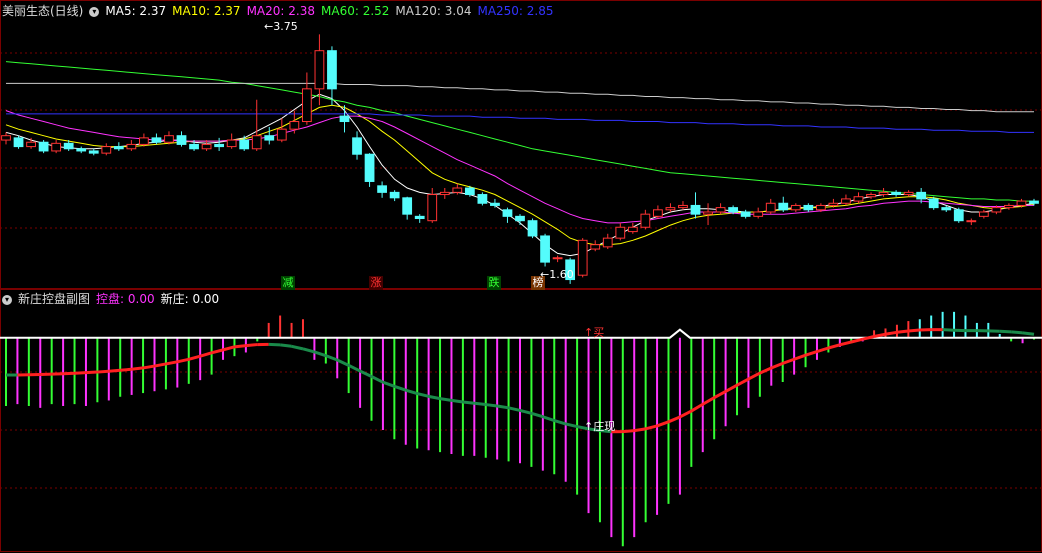  What do you see at coordinates (281, 26) in the screenshot?
I see `high-price-label: ←3.75` at bounding box center [281, 26].